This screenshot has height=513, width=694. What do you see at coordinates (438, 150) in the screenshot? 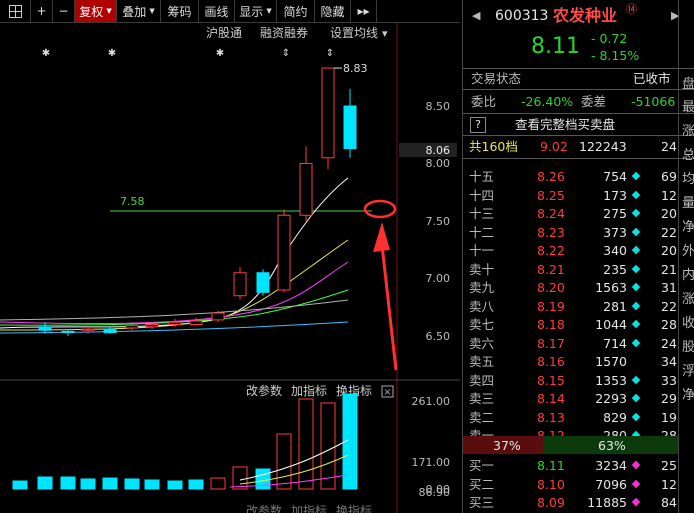
I see `current-price-label: 8.06` at bounding box center [438, 150].